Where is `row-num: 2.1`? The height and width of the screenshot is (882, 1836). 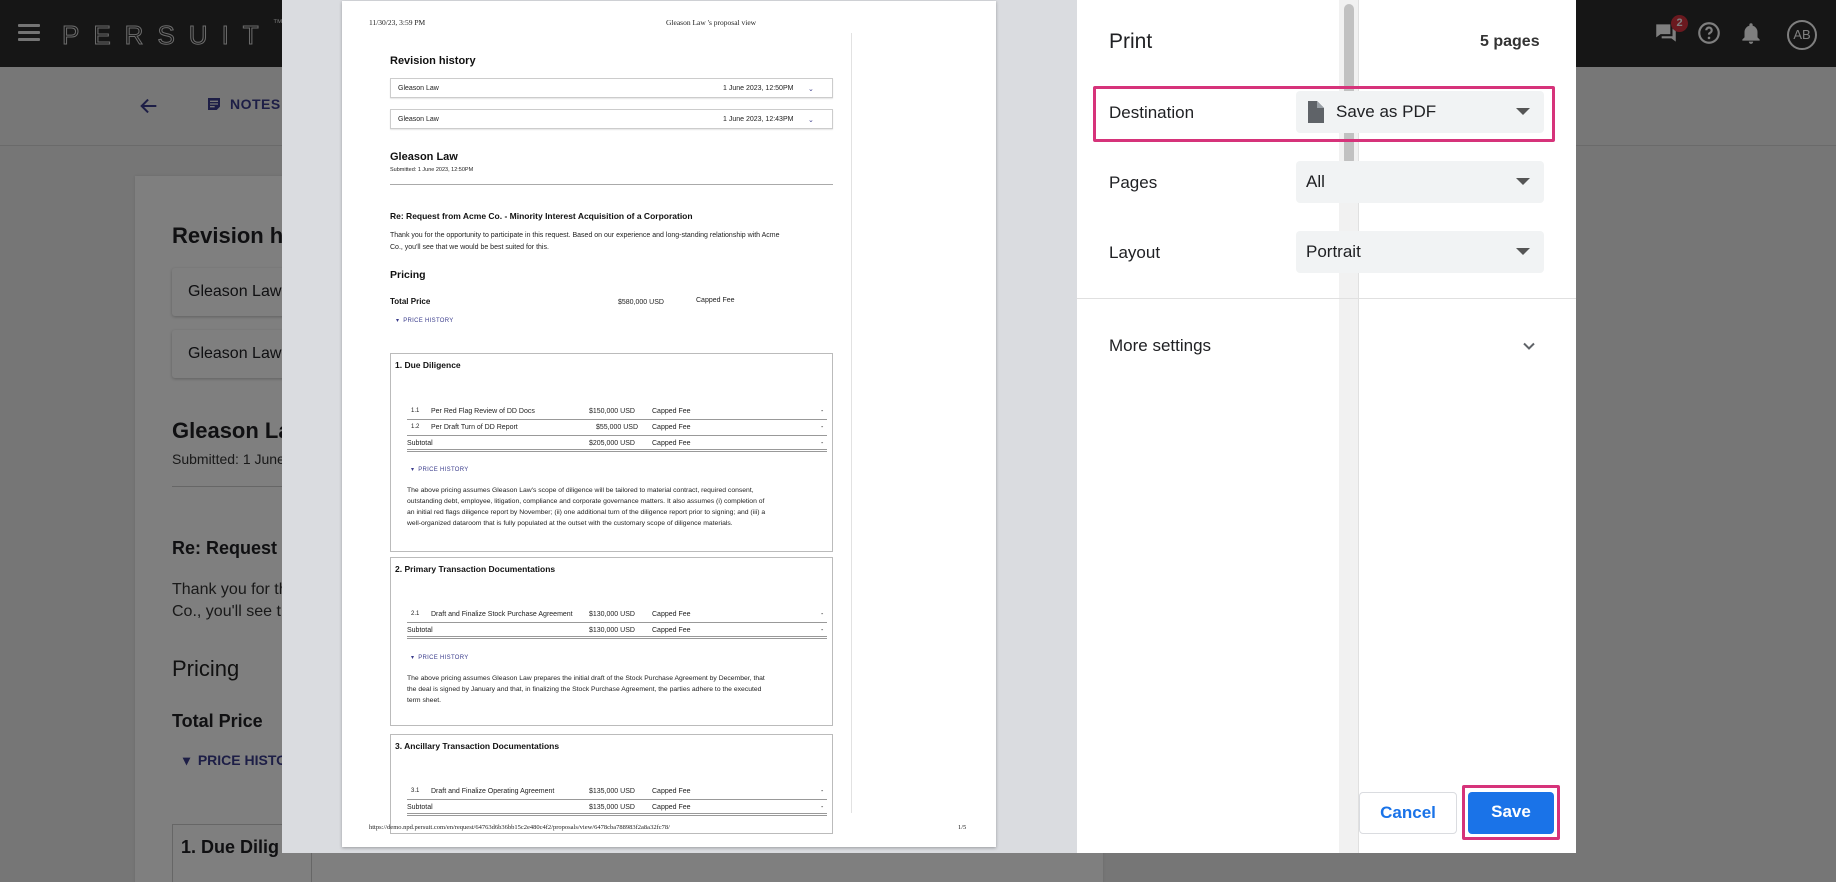 row-num: 2.1 is located at coordinates (415, 614).